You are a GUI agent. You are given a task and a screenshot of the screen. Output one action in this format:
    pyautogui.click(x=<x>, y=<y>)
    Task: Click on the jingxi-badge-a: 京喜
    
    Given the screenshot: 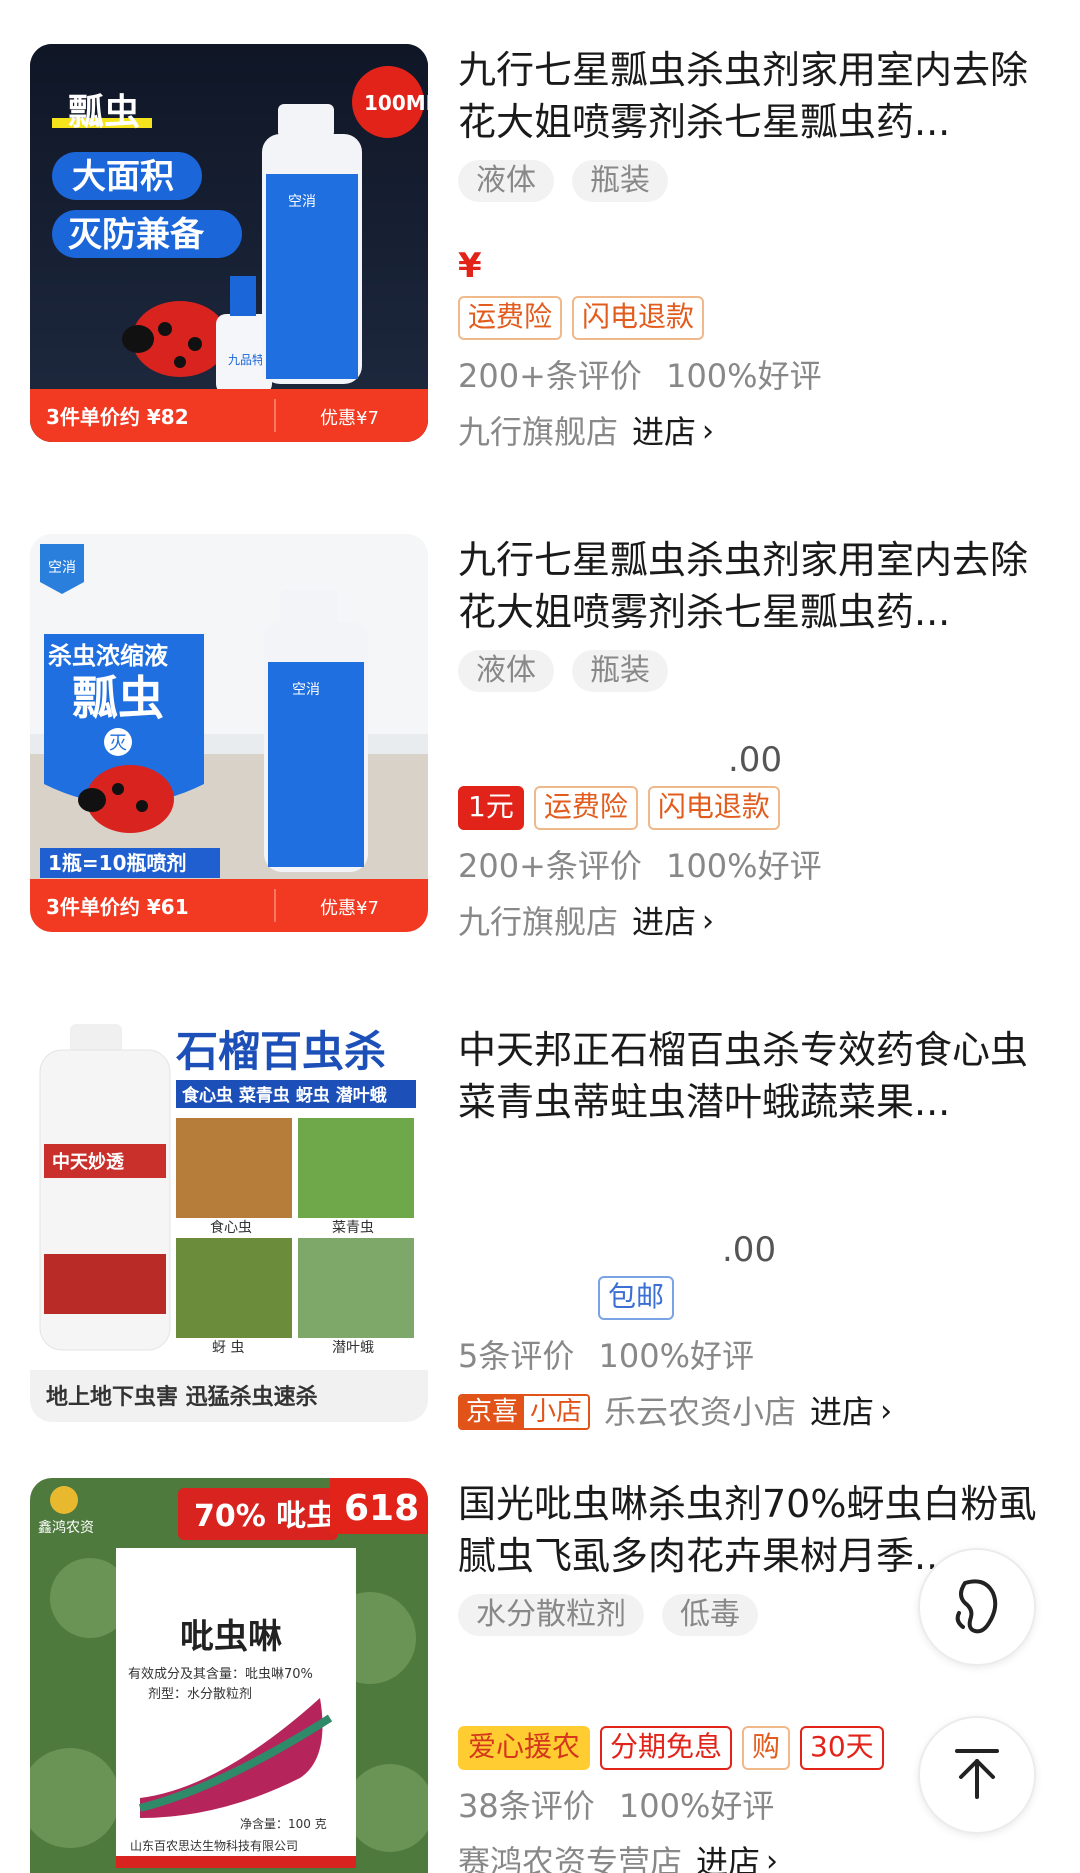 What is the action you would take?
    pyautogui.click(x=492, y=1412)
    